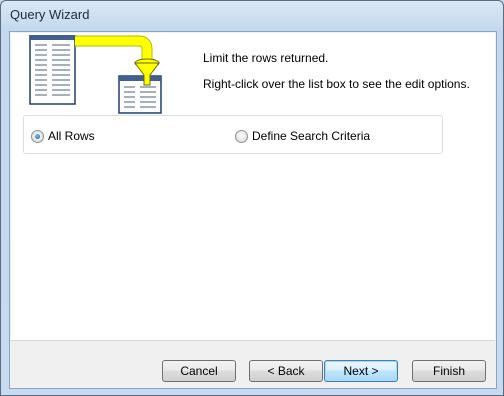  What do you see at coordinates (95, 74) in the screenshot?
I see `filter-rows-illustration-icon` at bounding box center [95, 74].